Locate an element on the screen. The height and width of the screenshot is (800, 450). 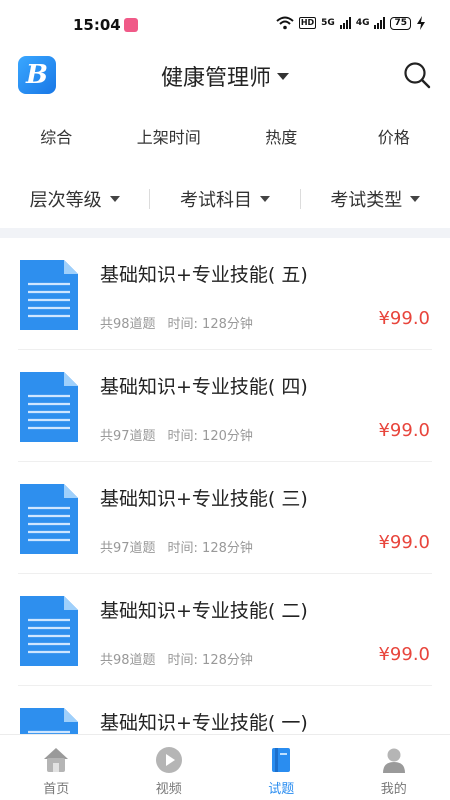
bottom-nav: 首页 视频 试题 我的 is located at coordinates (225, 767).